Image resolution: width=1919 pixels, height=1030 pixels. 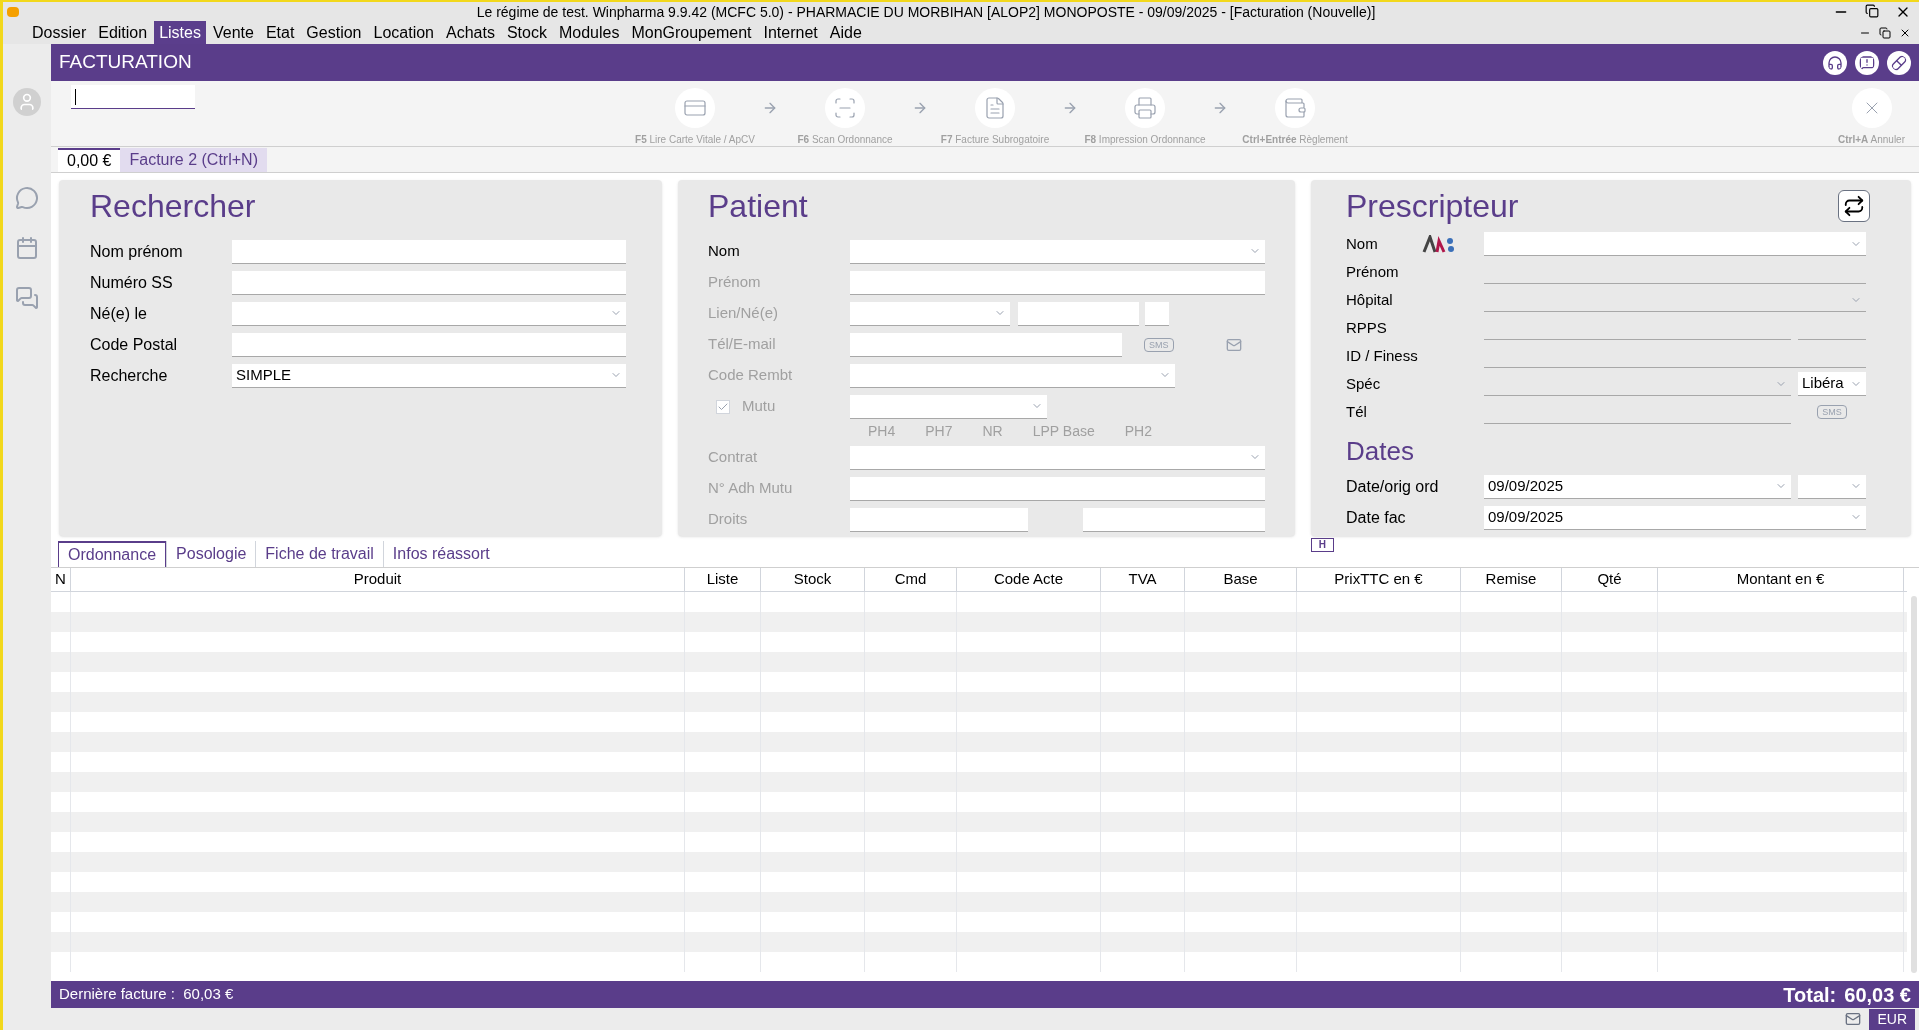 What do you see at coordinates (882, 431) in the screenshot?
I see `column-label: PH4` at bounding box center [882, 431].